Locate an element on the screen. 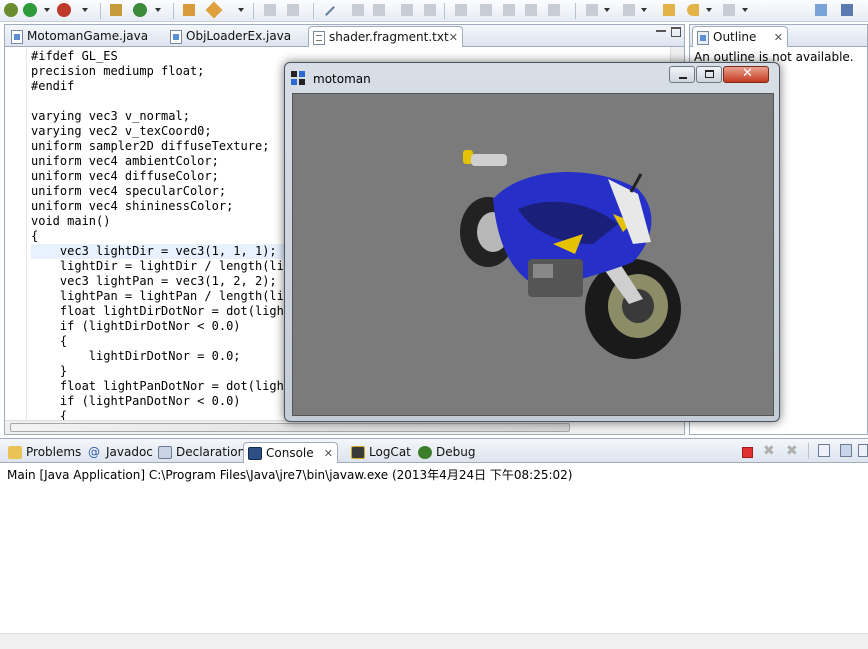 Image resolution: width=868 pixels, height=649 pixels. tab-label: MotomanGame.java is located at coordinates (88, 36).